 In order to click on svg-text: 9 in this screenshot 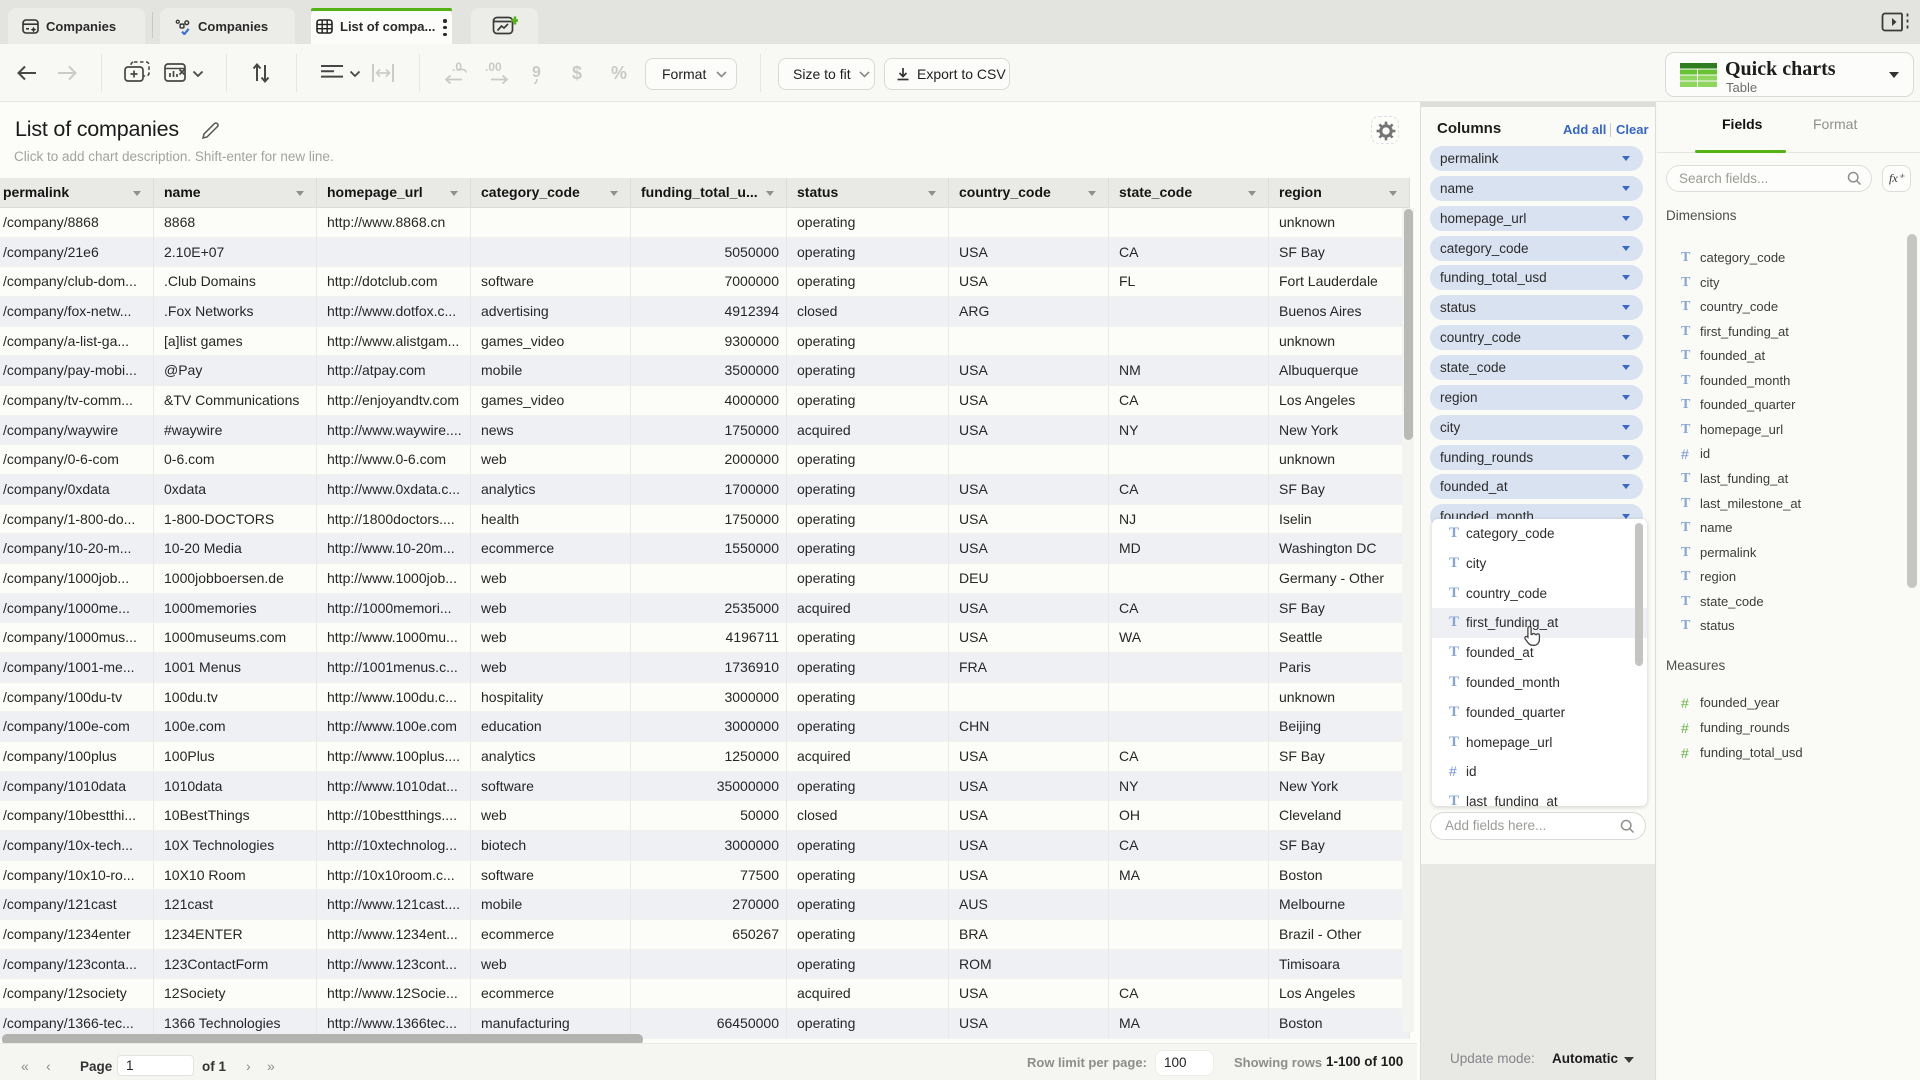, I will do `click(536, 72)`.